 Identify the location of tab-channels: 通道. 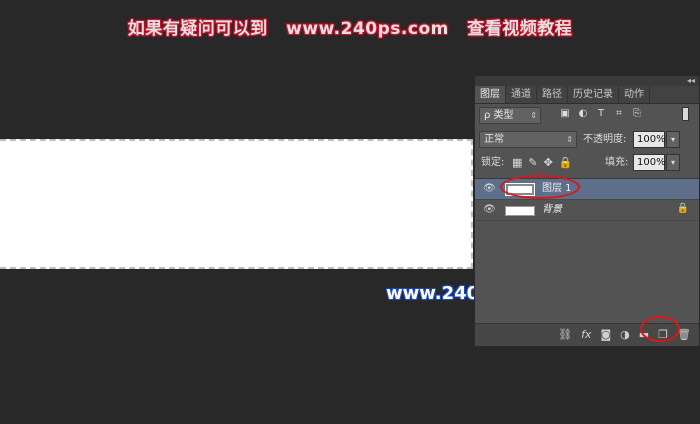
(521, 94).